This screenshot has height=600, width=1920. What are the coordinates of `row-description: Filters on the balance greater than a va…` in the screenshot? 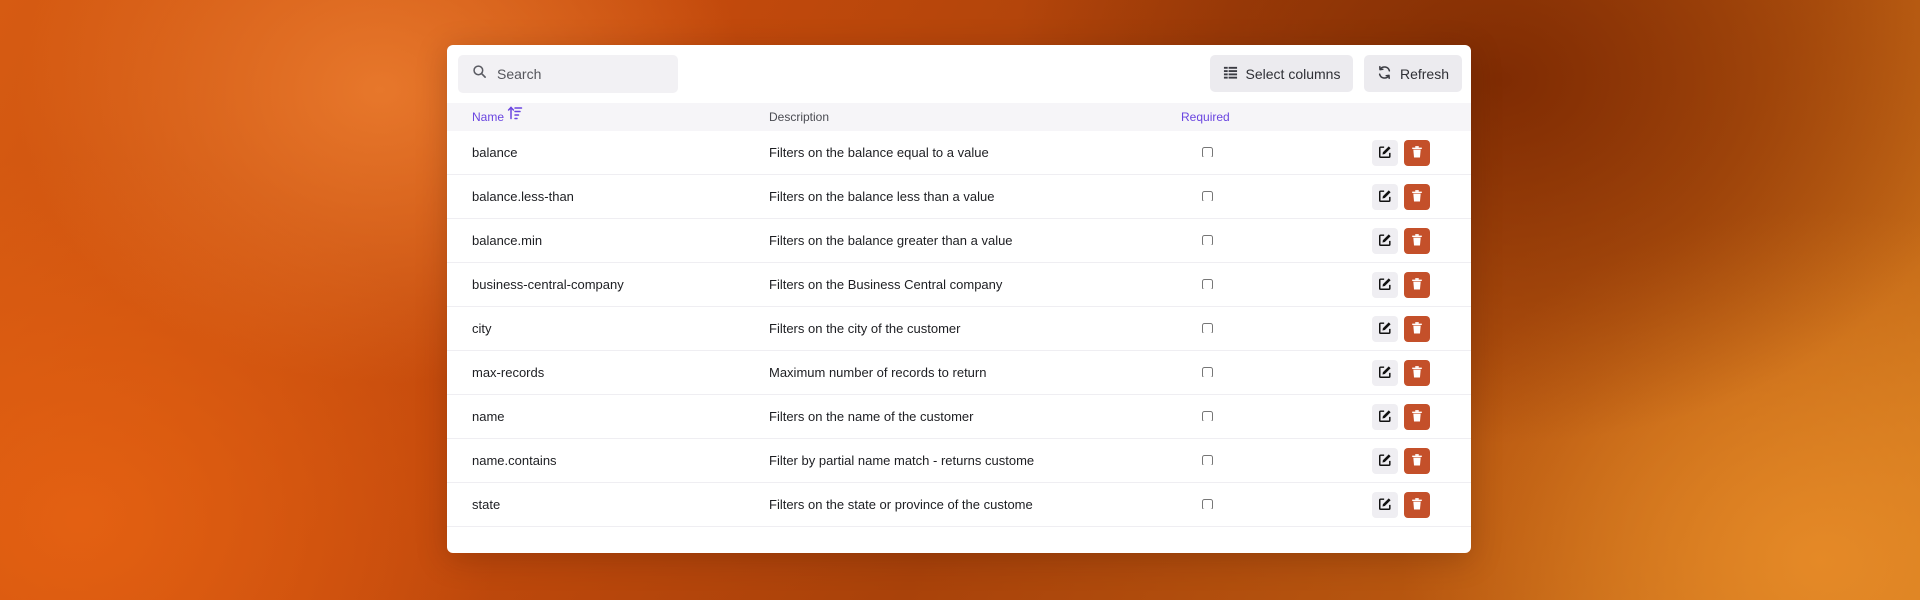 It's located at (891, 240).